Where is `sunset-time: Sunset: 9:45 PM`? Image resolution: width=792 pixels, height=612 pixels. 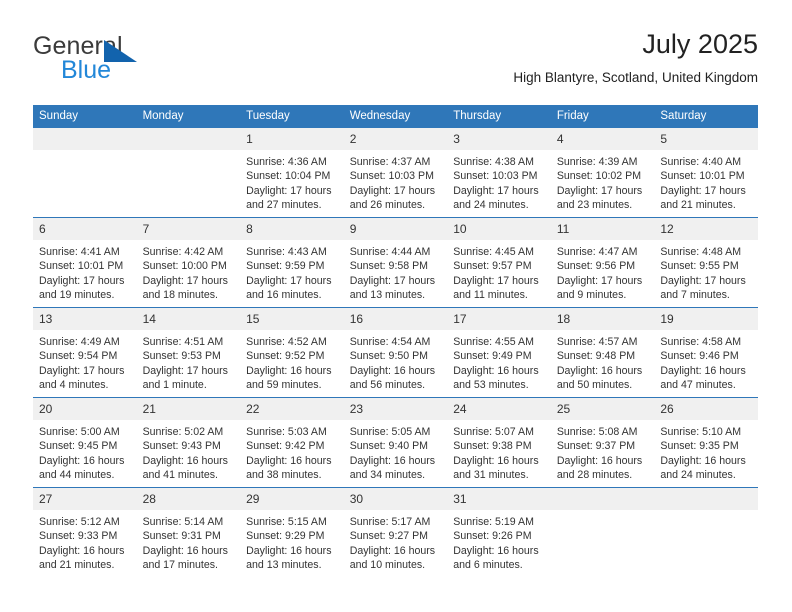
sunset-time: Sunset: 9:45 PM is located at coordinates (78, 446).